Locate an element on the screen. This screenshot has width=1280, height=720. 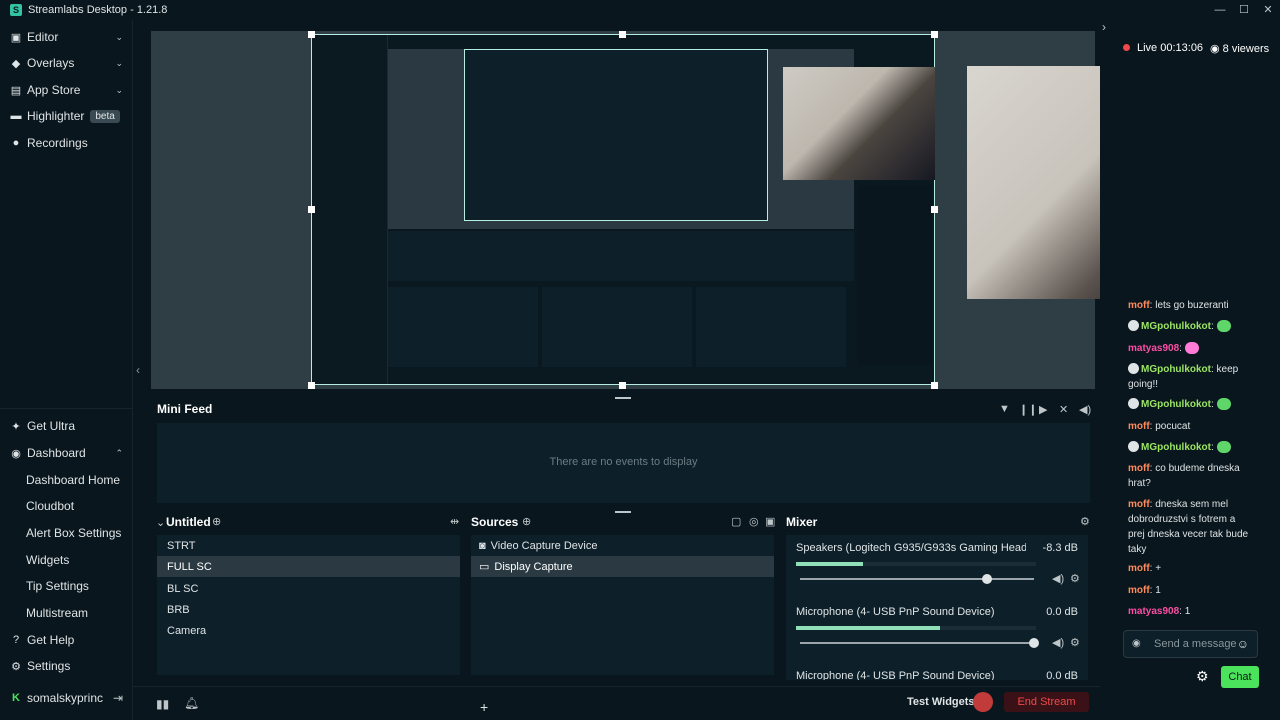
mixer-settings-icon: ⚙ is located at coordinates (1085, 521).